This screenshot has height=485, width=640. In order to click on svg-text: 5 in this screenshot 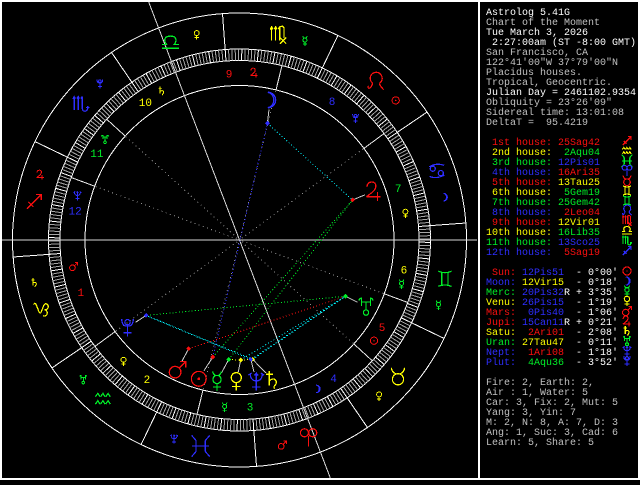, I will do `click(382, 329)`.